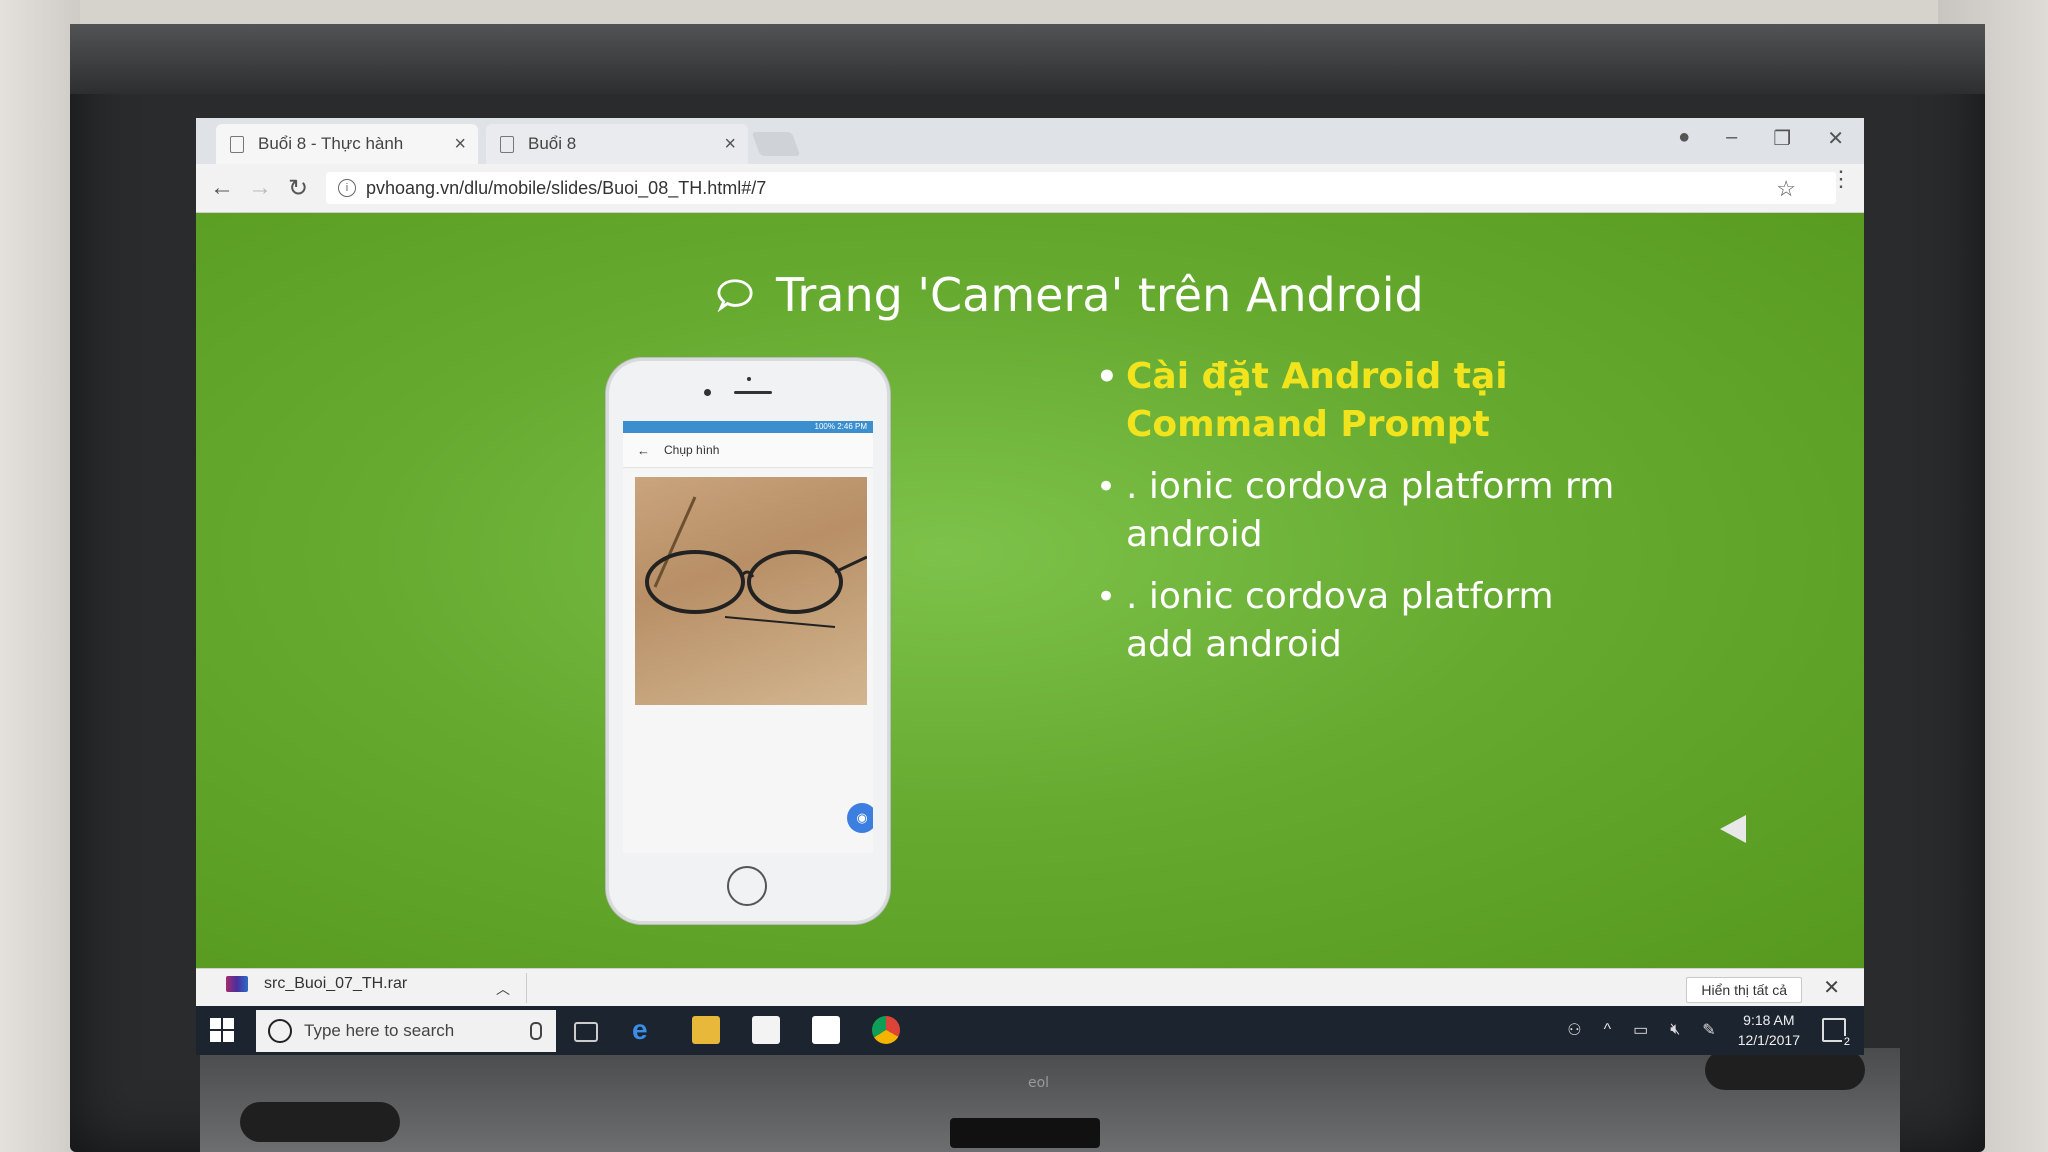 The image size is (2048, 1152). Describe the element at coordinates (237, 984) in the screenshot. I see `rar-archive-icon` at that location.